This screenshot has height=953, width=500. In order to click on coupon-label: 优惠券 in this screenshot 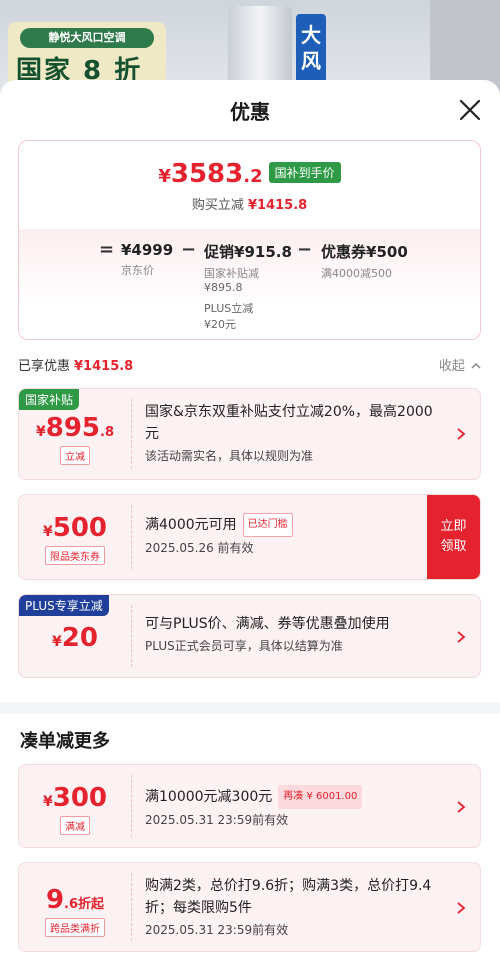, I will do `click(344, 252)`.